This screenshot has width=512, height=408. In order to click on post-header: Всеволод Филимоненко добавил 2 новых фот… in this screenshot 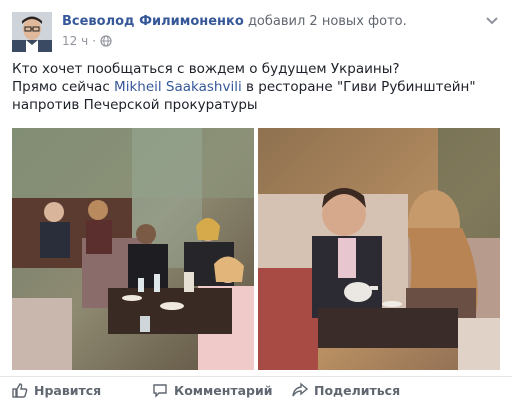, I will do `click(234, 21)`.